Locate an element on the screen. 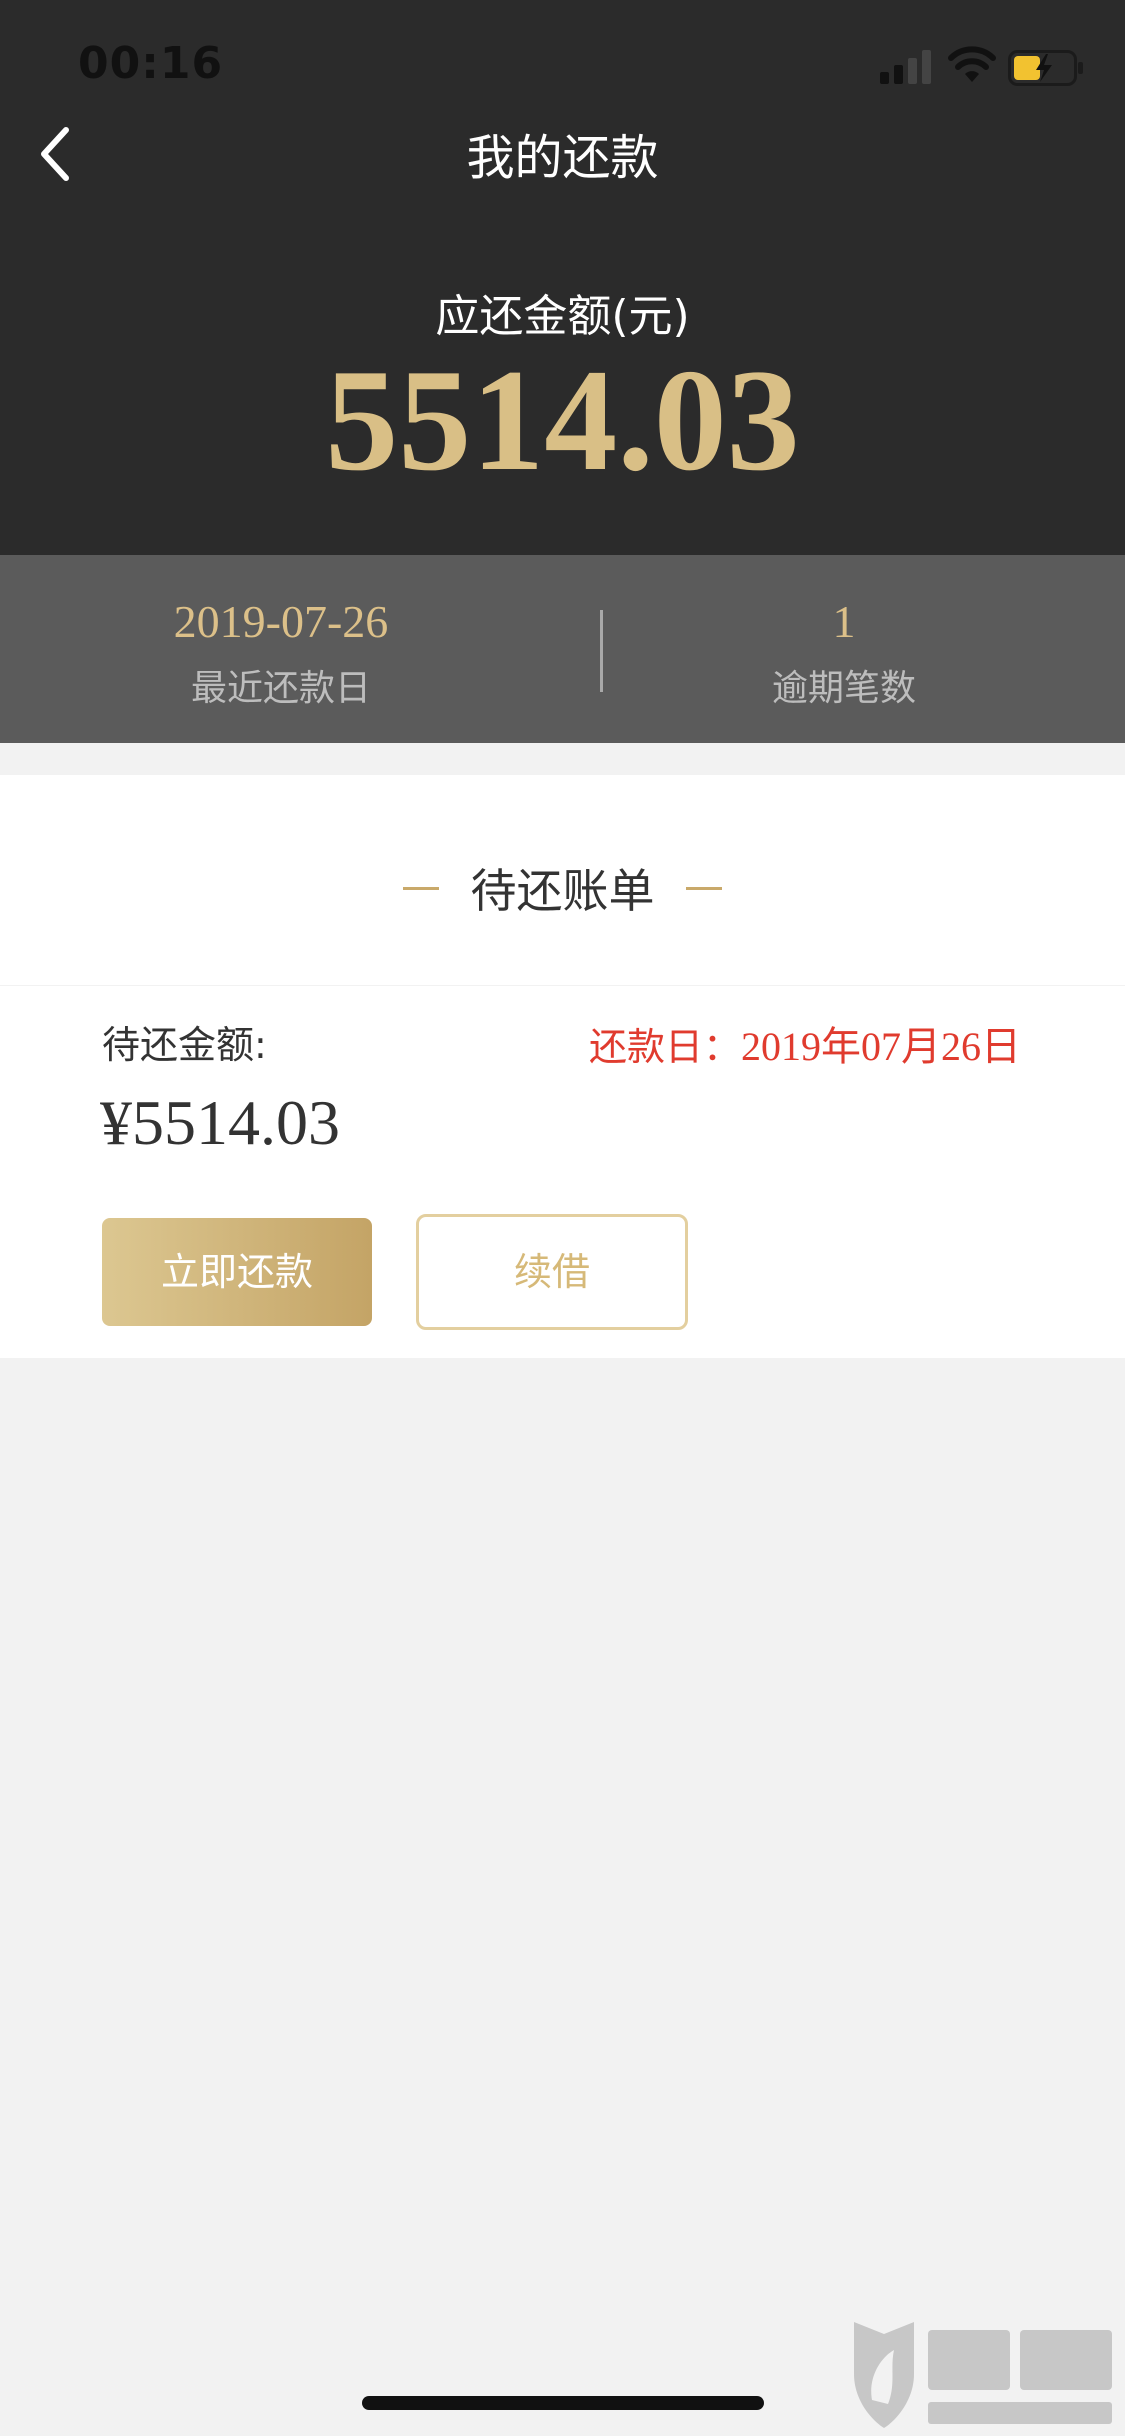 Image resolution: width=1125 pixels, height=2436 pixels. bill-due-date: 还款日：2019年07月26日 is located at coordinates (805, 1043).